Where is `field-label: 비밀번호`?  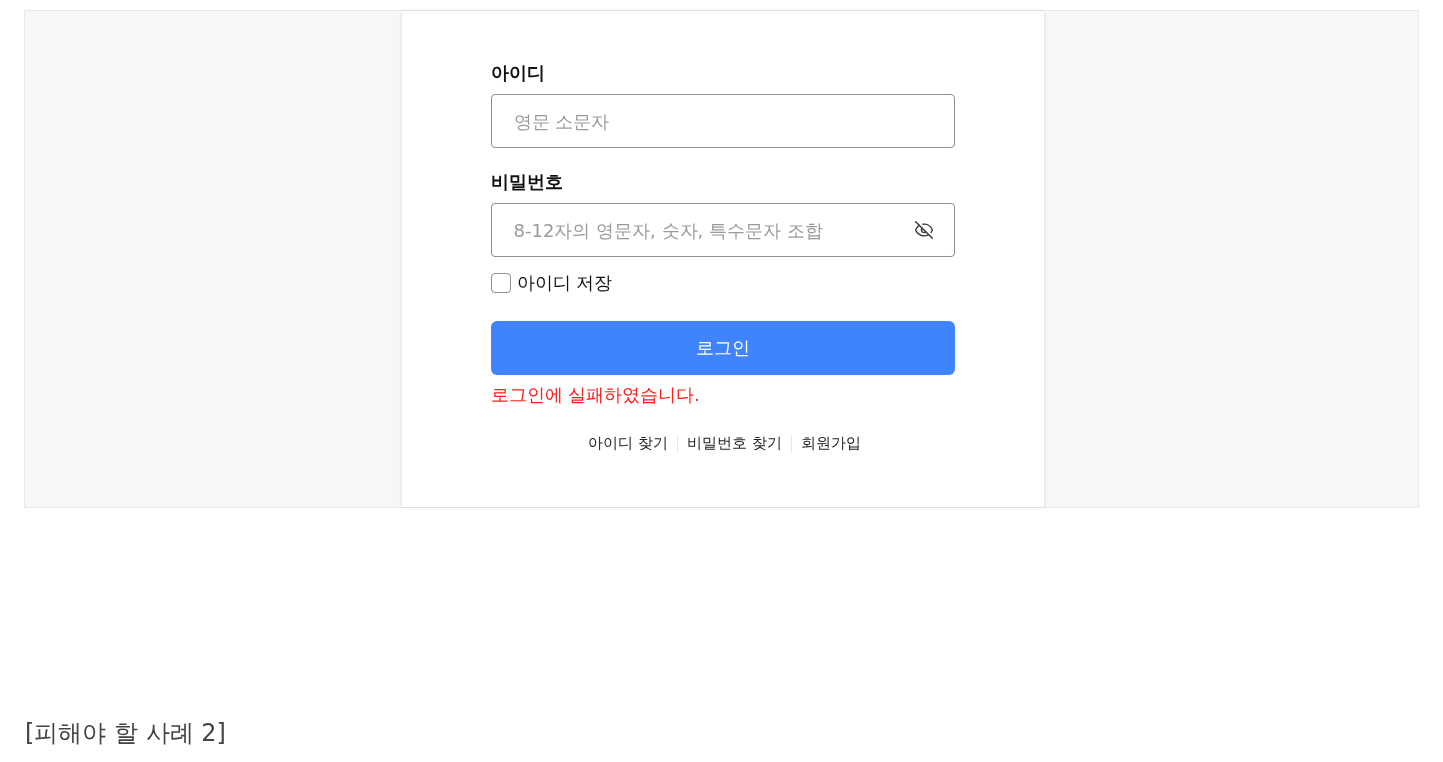
field-label: 비밀번호 is located at coordinates (526, 182).